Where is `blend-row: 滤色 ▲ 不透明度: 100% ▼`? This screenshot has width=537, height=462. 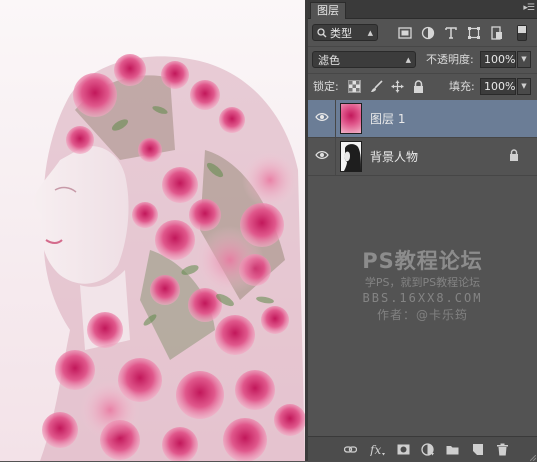 blend-row: 滤色 ▲ 不透明度: 100% ▼ is located at coordinates (422, 59).